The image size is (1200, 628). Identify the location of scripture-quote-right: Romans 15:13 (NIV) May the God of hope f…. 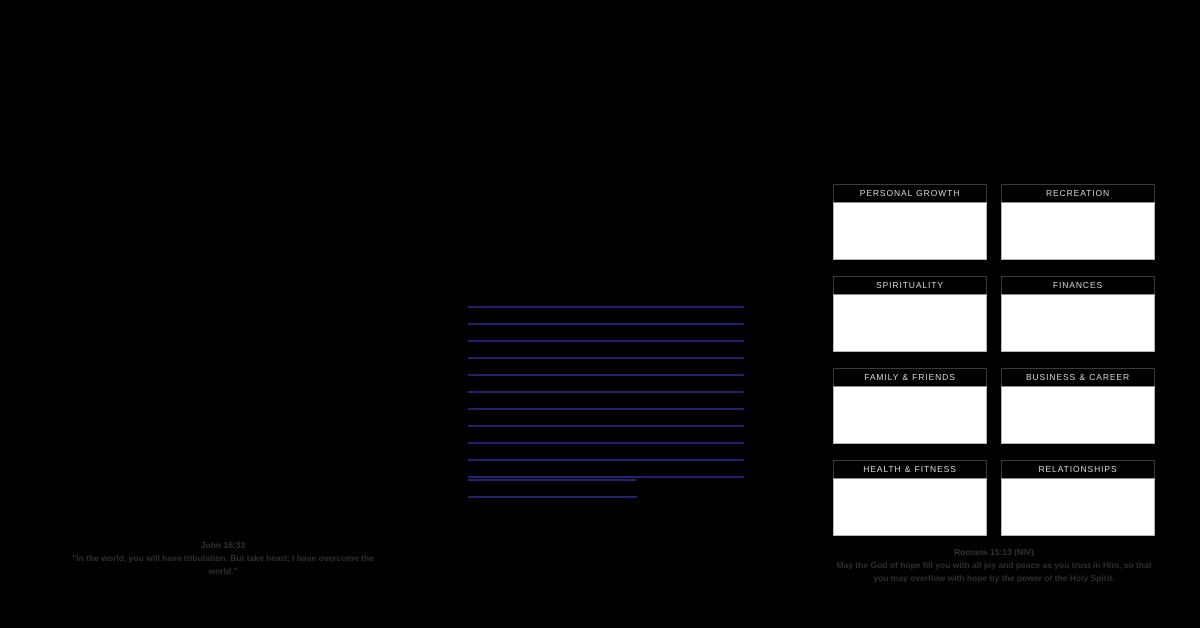
(994, 565).